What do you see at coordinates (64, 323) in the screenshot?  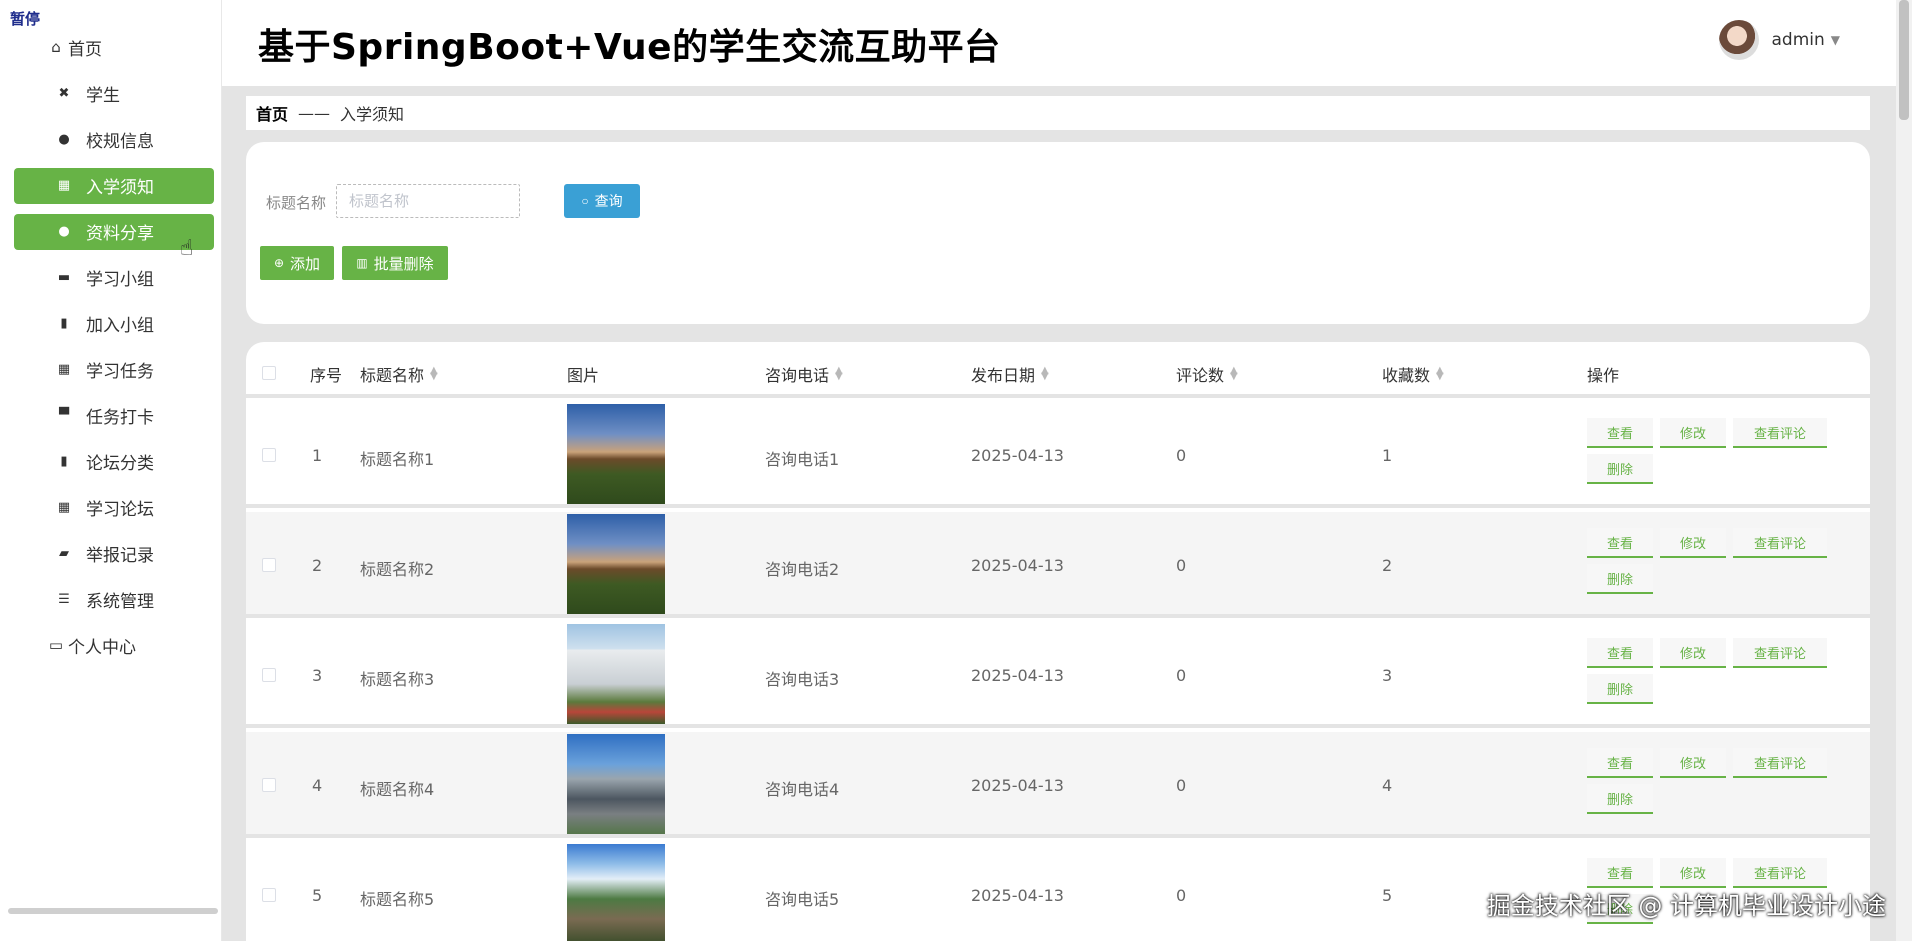 I see `clipboard-icon: ▮` at bounding box center [64, 323].